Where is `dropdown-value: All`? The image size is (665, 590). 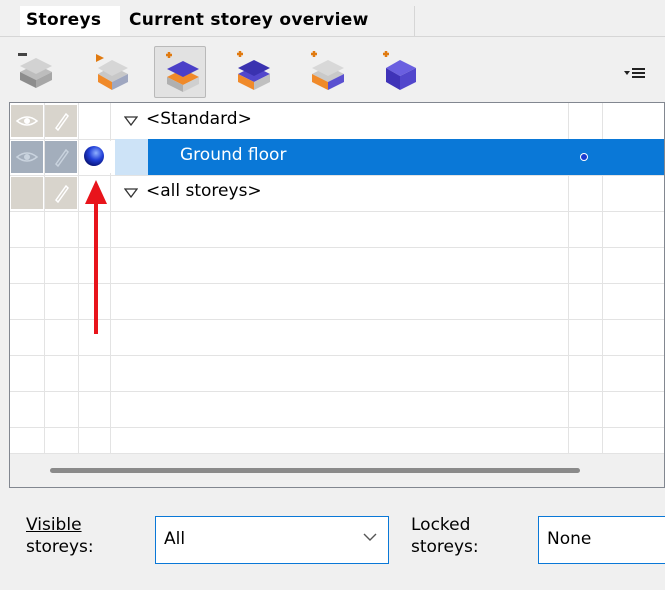 dropdown-value: All is located at coordinates (175, 539).